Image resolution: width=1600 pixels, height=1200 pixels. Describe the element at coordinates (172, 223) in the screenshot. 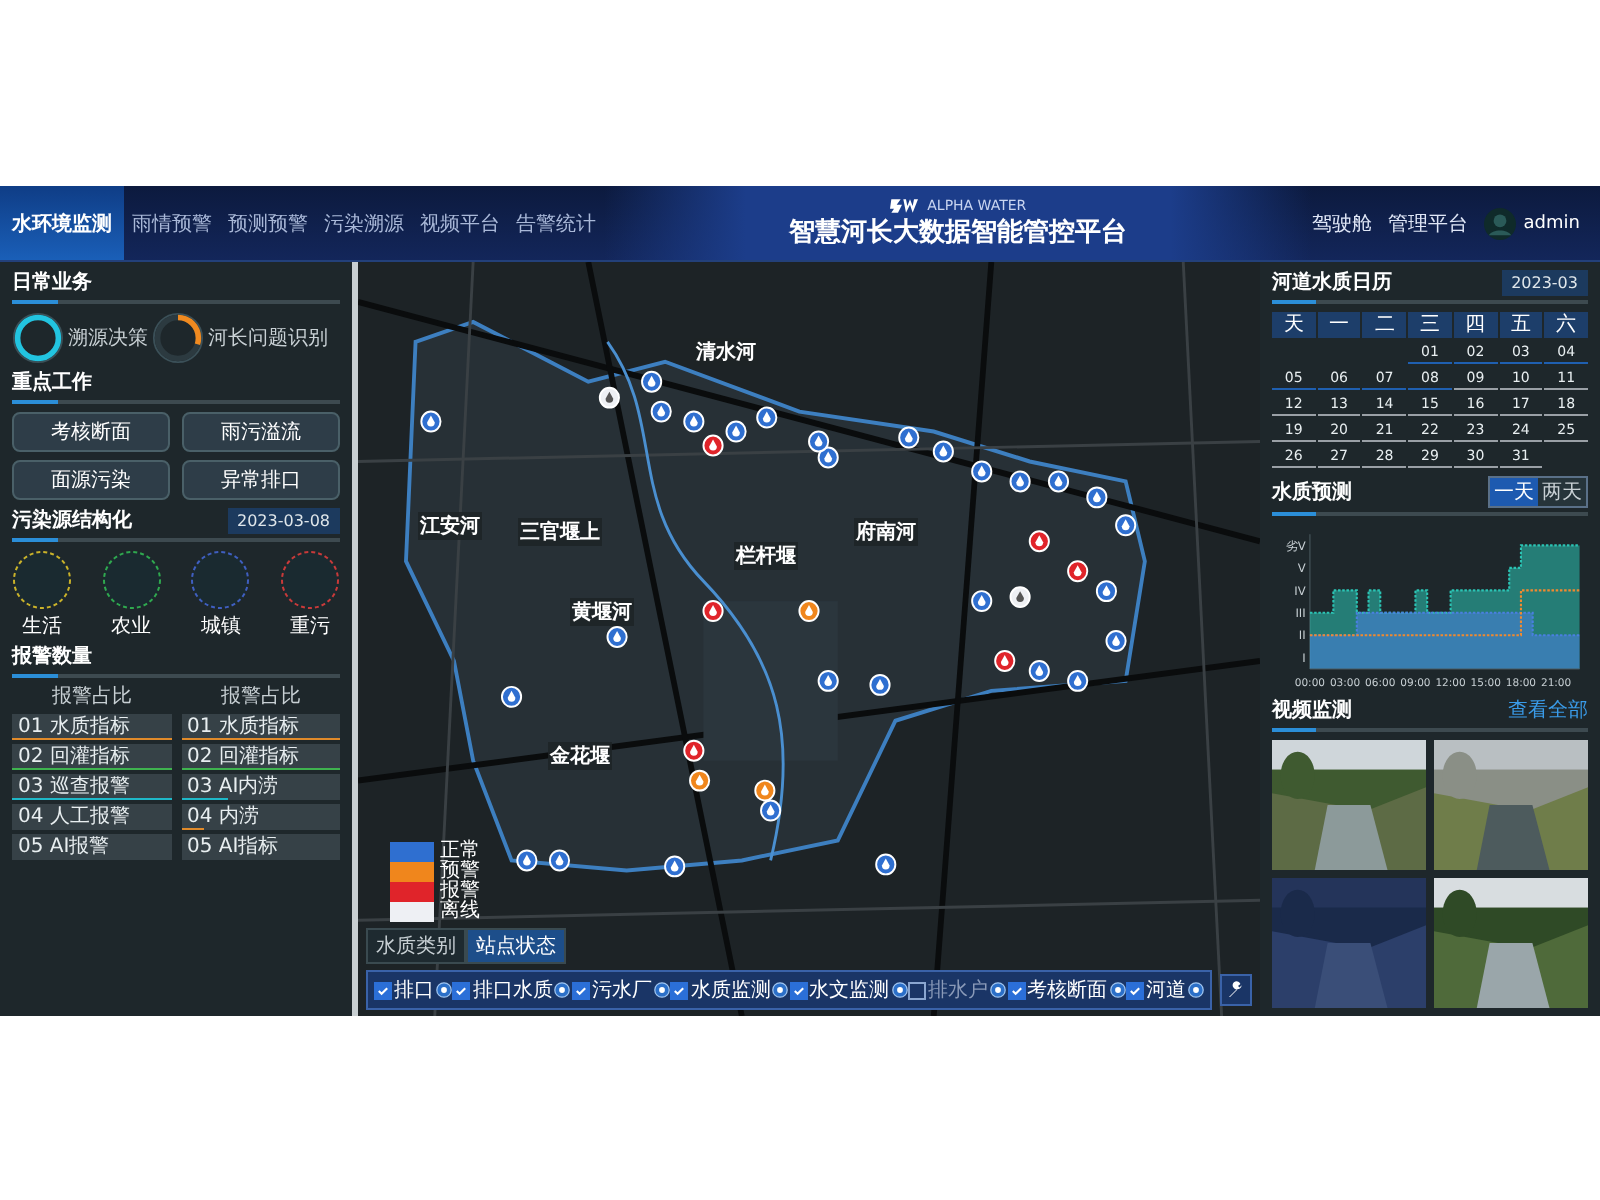

I see `nav-tab: 雨情预警` at that location.